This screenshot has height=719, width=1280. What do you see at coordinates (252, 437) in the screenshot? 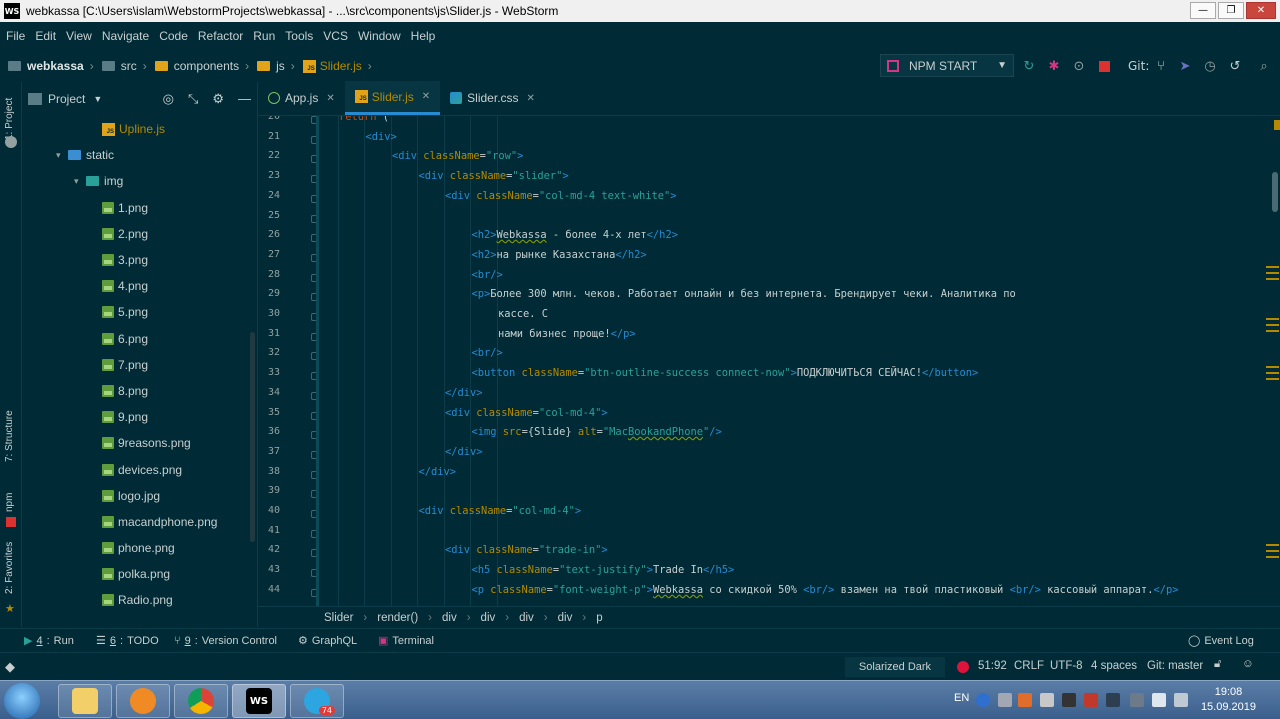
I see `project-scrollbar` at bounding box center [252, 437].